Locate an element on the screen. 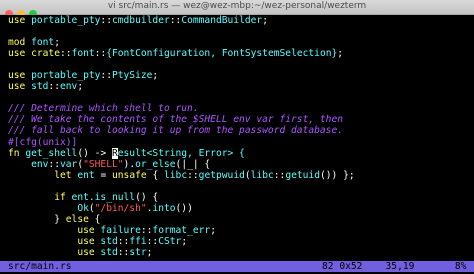 The width and height of the screenshot is (474, 274). code-token: is_null is located at coordinates (115, 197).